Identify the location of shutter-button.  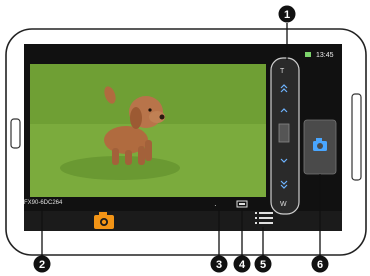
(320, 147).